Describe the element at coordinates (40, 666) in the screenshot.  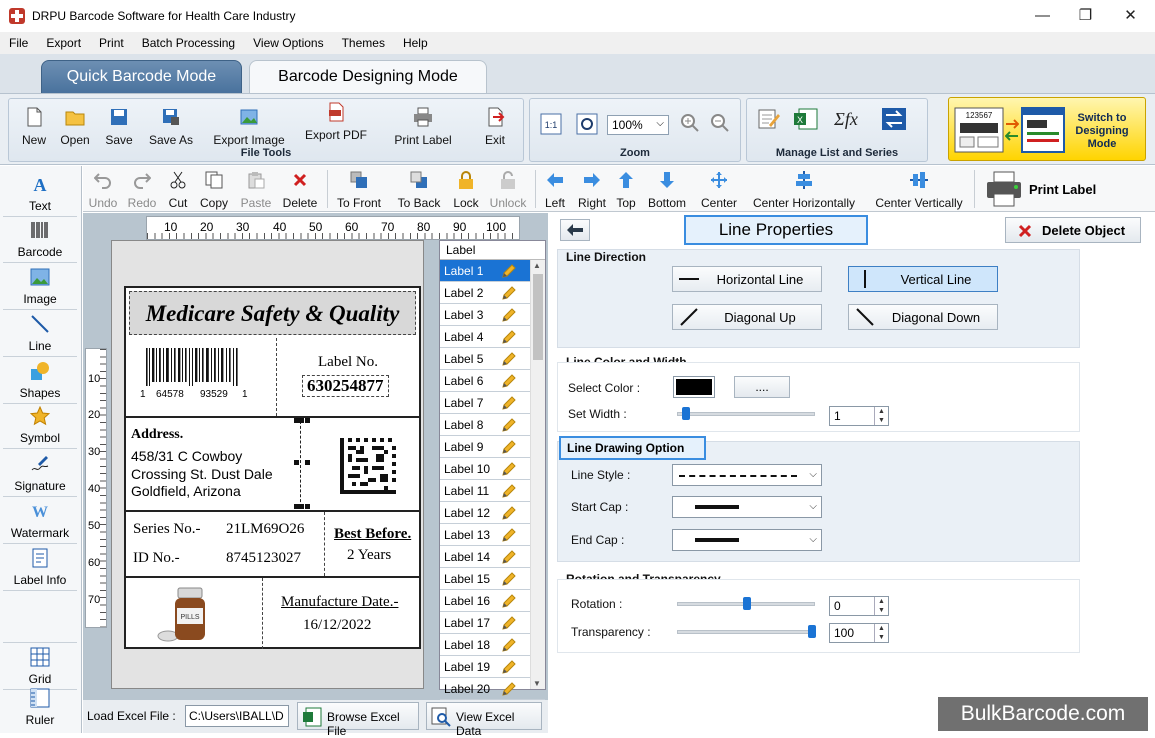
I see `tool-grid: Grid` at that location.